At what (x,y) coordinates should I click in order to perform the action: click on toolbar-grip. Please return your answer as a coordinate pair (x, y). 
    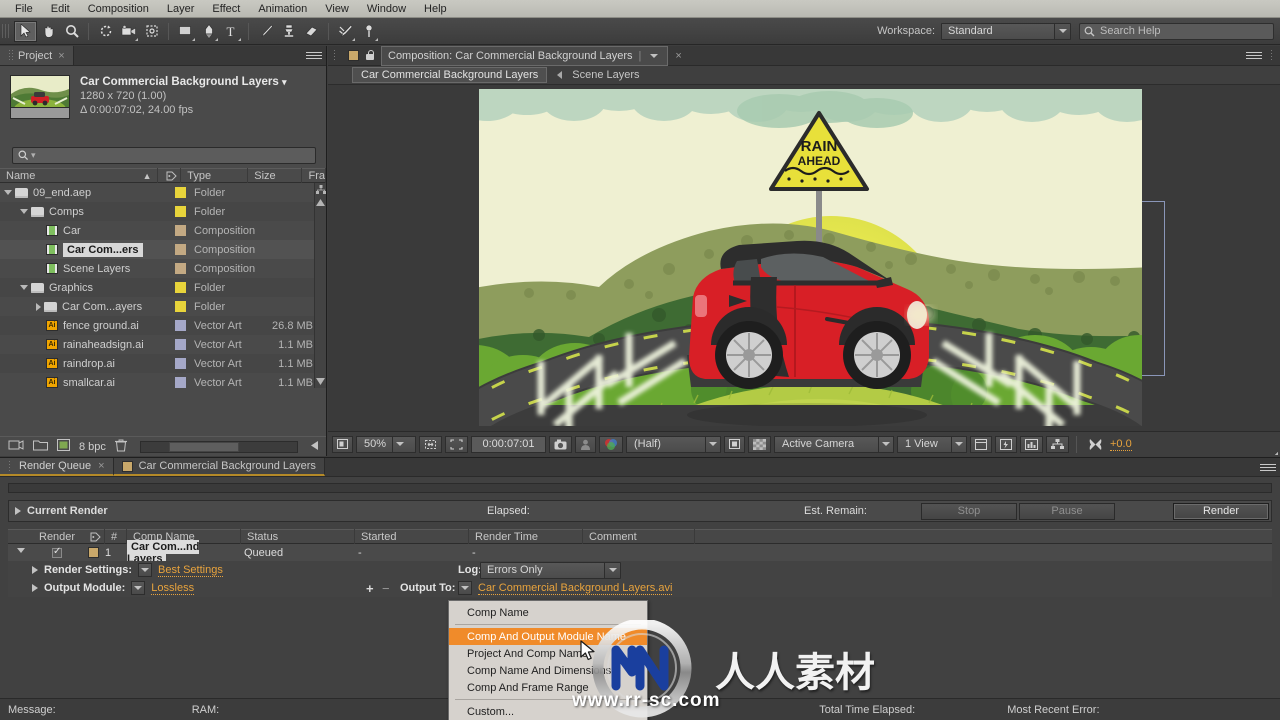
    Looking at the image, I should click on (6, 31).